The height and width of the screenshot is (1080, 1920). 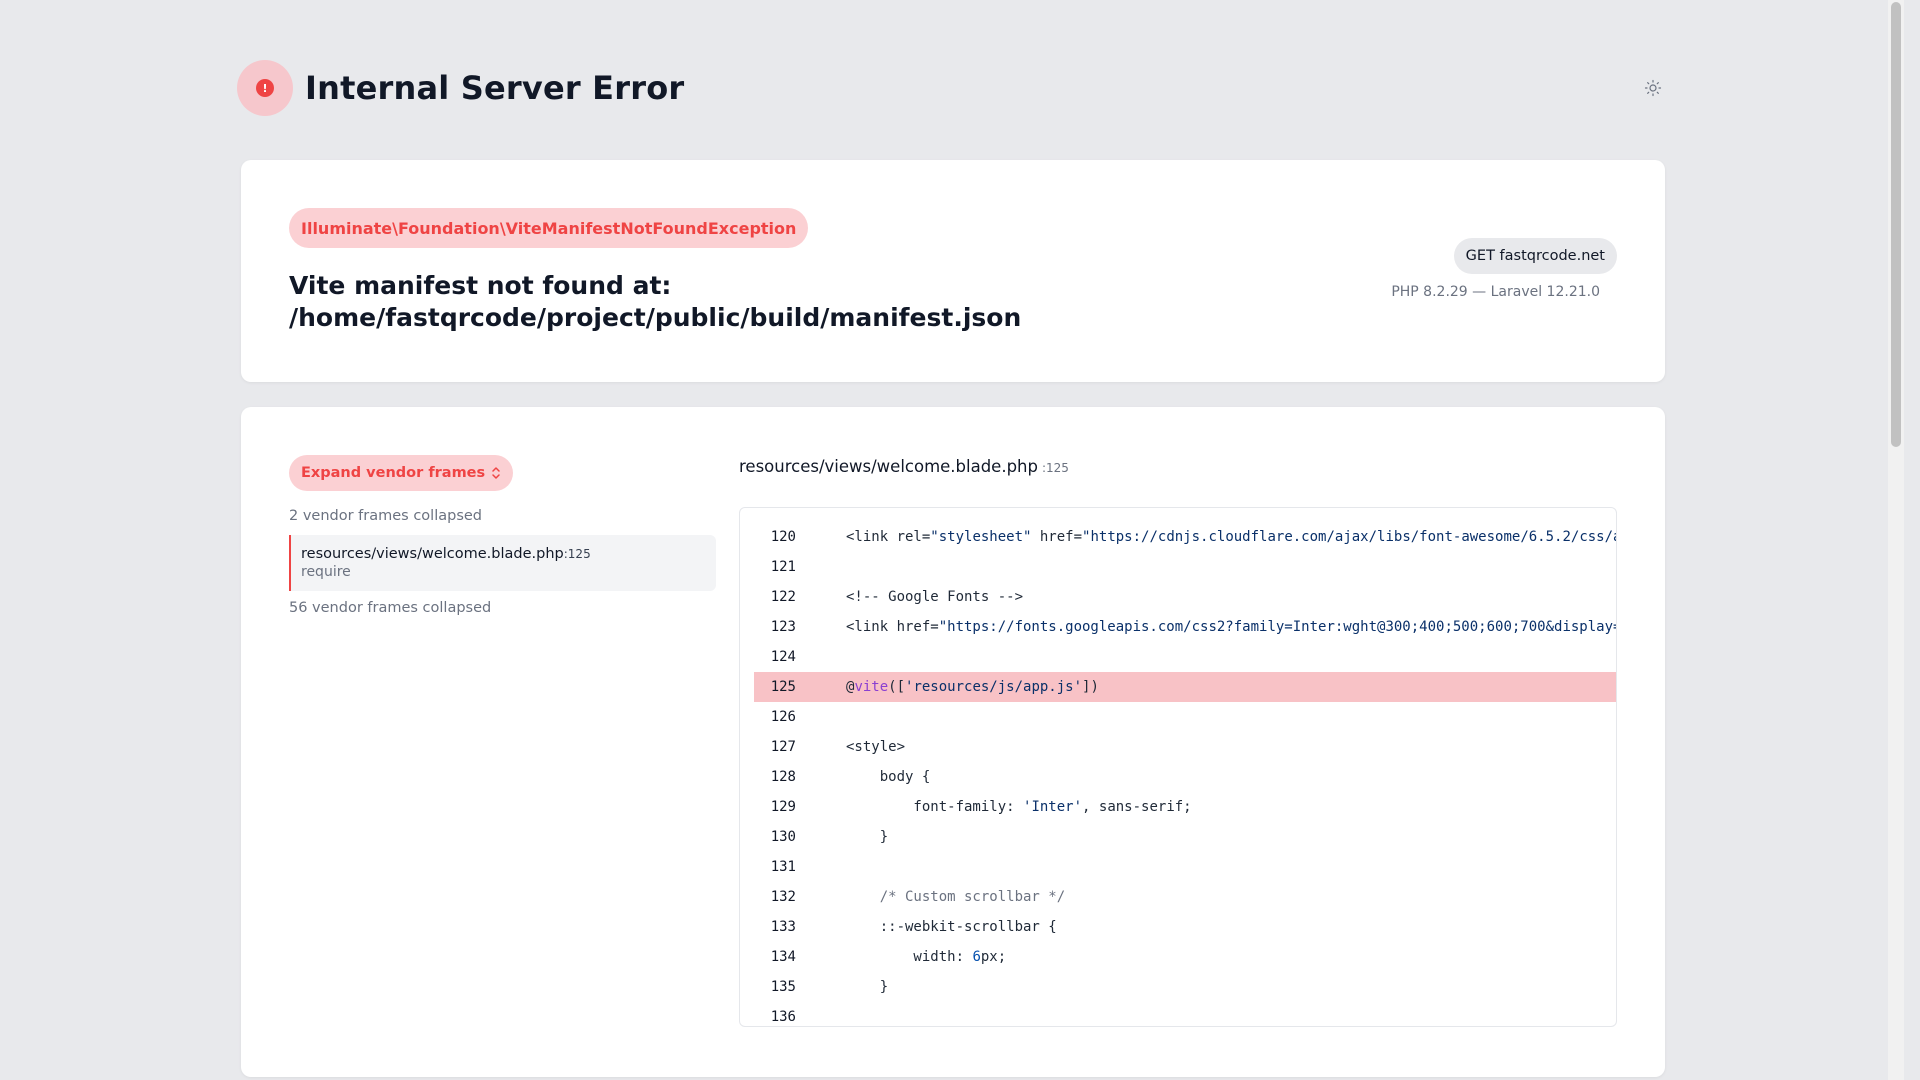 What do you see at coordinates (783, 987) in the screenshot?
I see `code-line-number: 135` at bounding box center [783, 987].